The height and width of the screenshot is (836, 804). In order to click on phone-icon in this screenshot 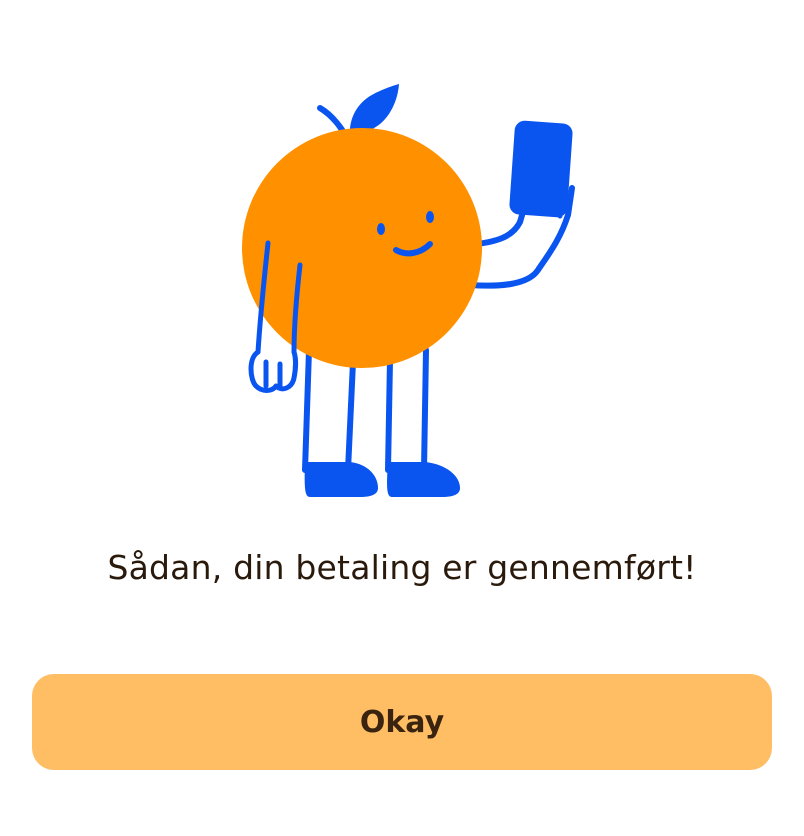, I will do `click(541, 169)`.